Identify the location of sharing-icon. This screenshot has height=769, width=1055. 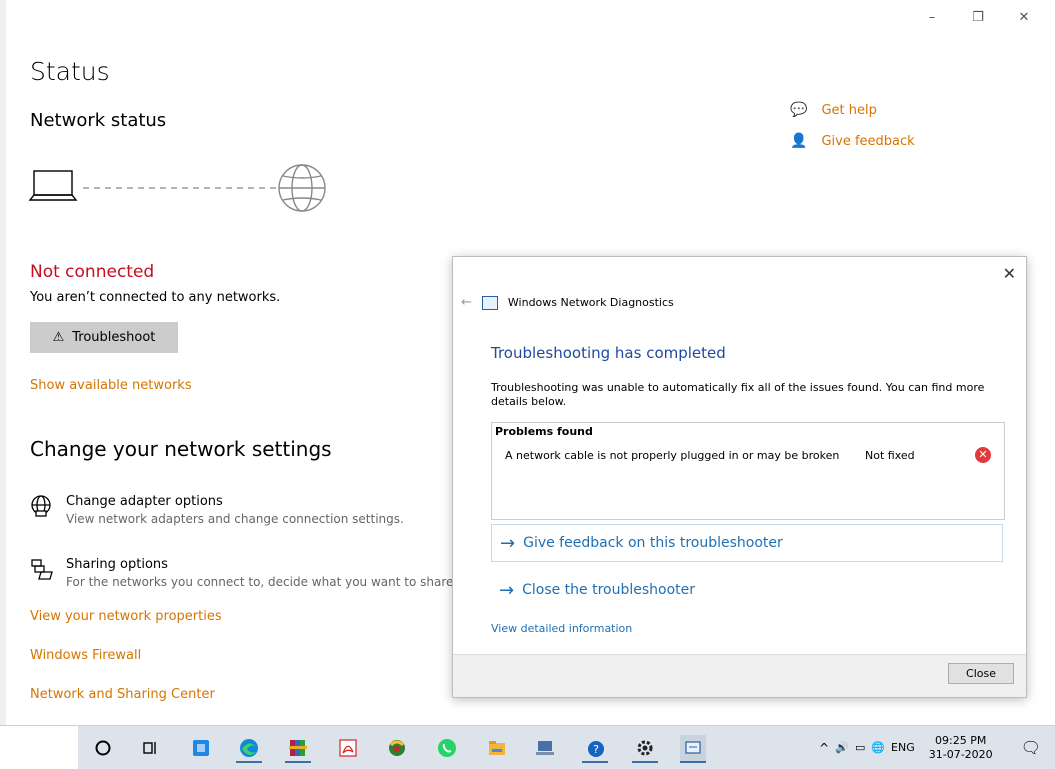
(42, 569).